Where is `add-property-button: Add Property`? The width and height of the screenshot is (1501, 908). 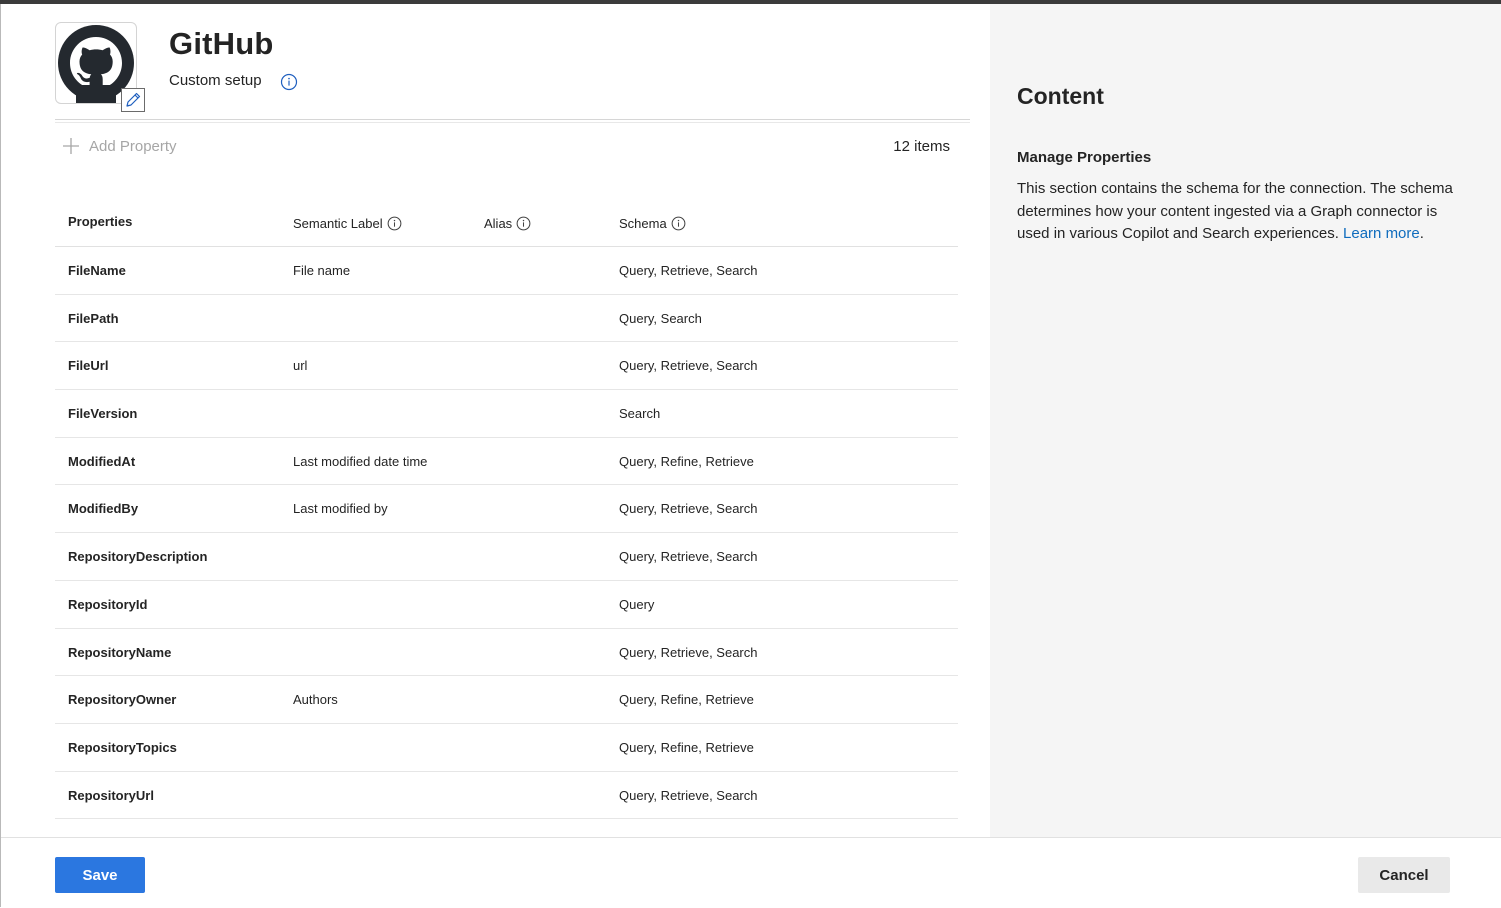
add-property-button: Add Property is located at coordinates (119, 146).